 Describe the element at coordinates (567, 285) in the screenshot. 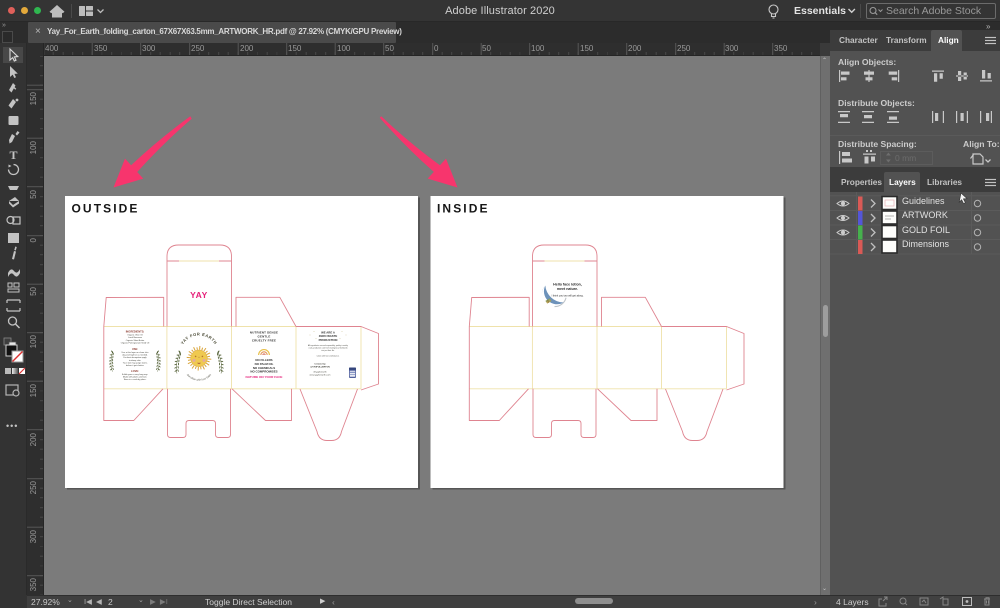

I see `svg-text: Hello face lotion,` at that location.